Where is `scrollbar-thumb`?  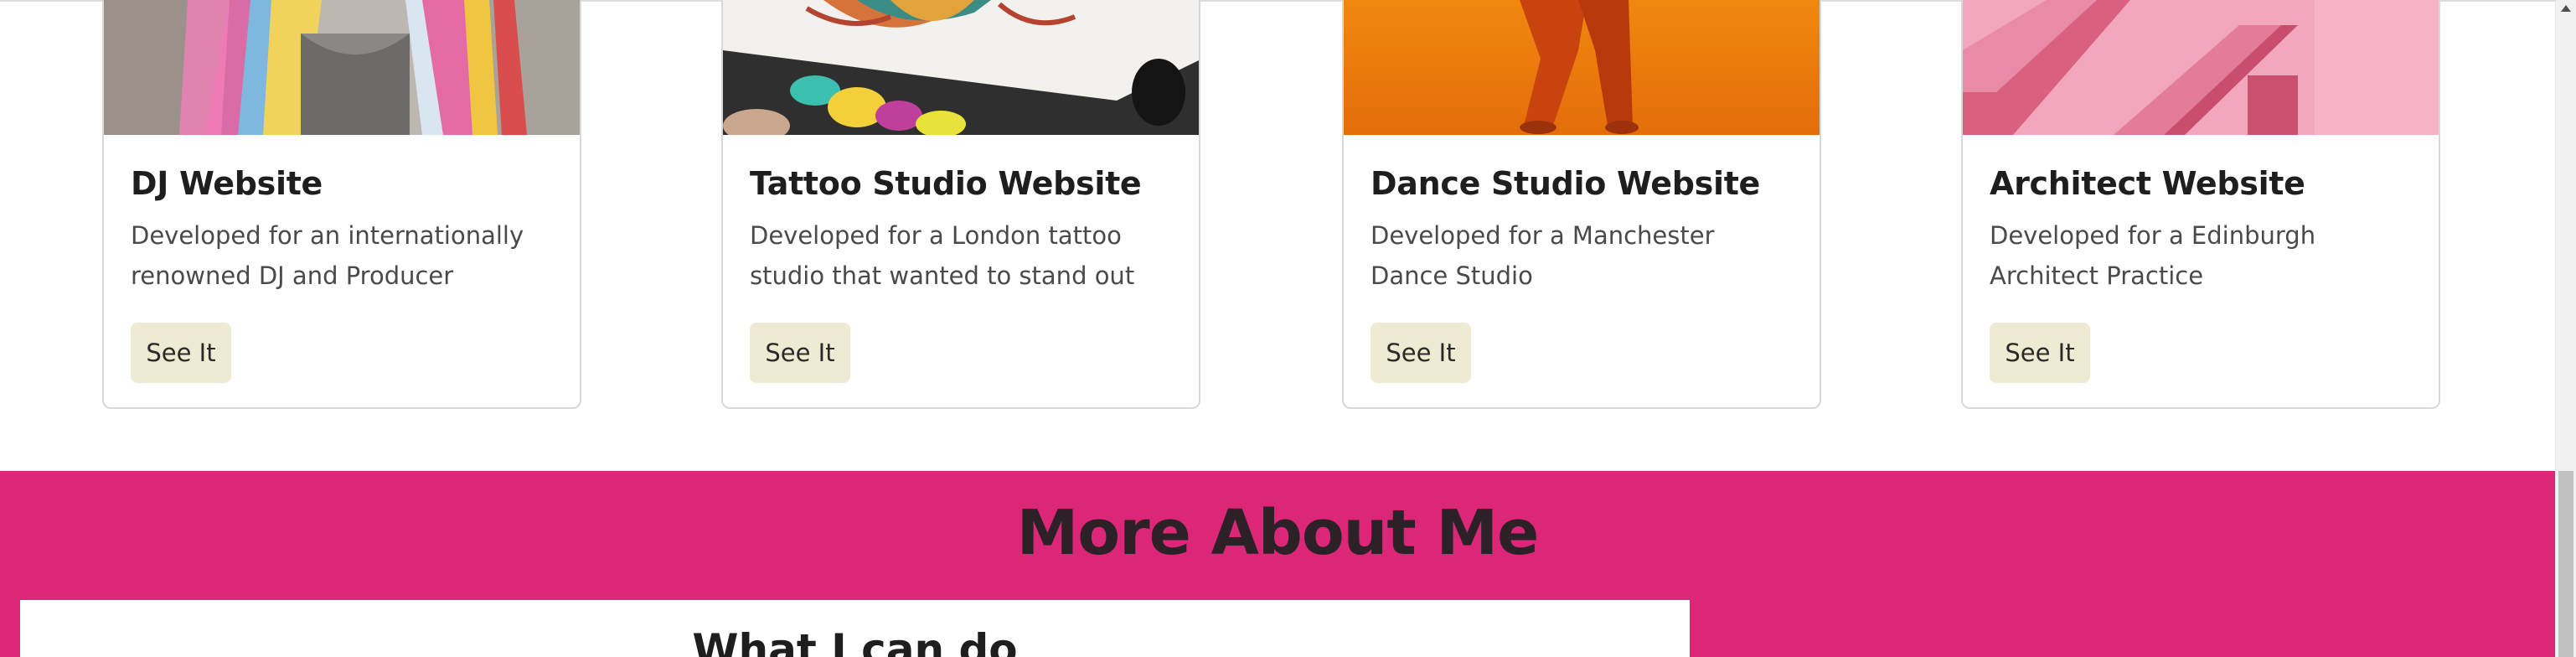 scrollbar-thumb is located at coordinates (2565, 564).